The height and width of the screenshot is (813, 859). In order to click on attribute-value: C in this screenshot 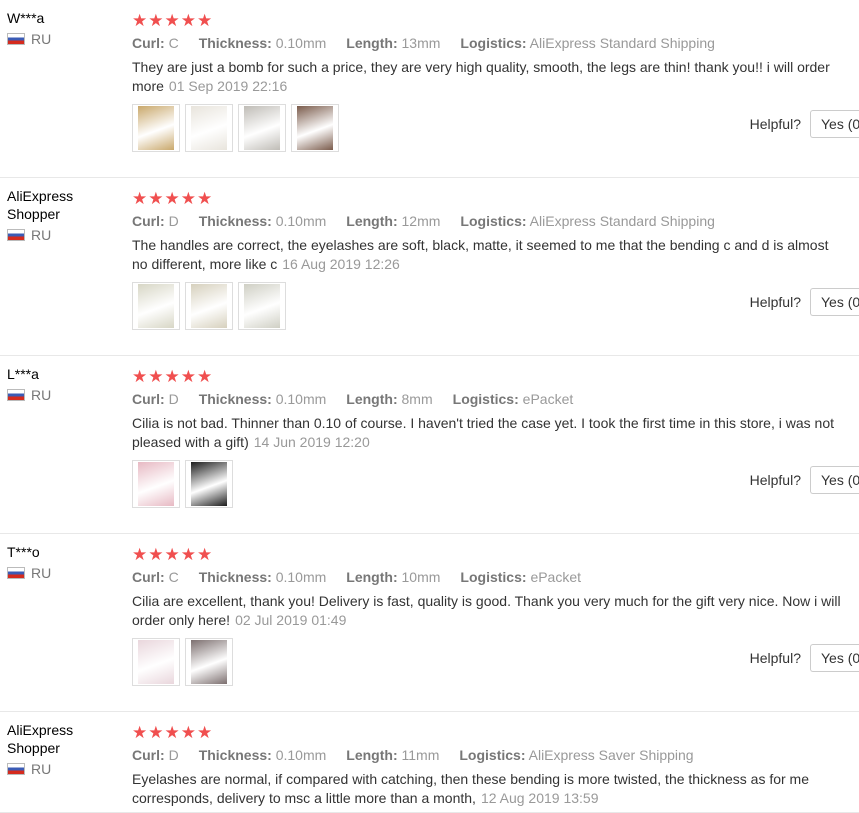, I will do `click(173, 43)`.